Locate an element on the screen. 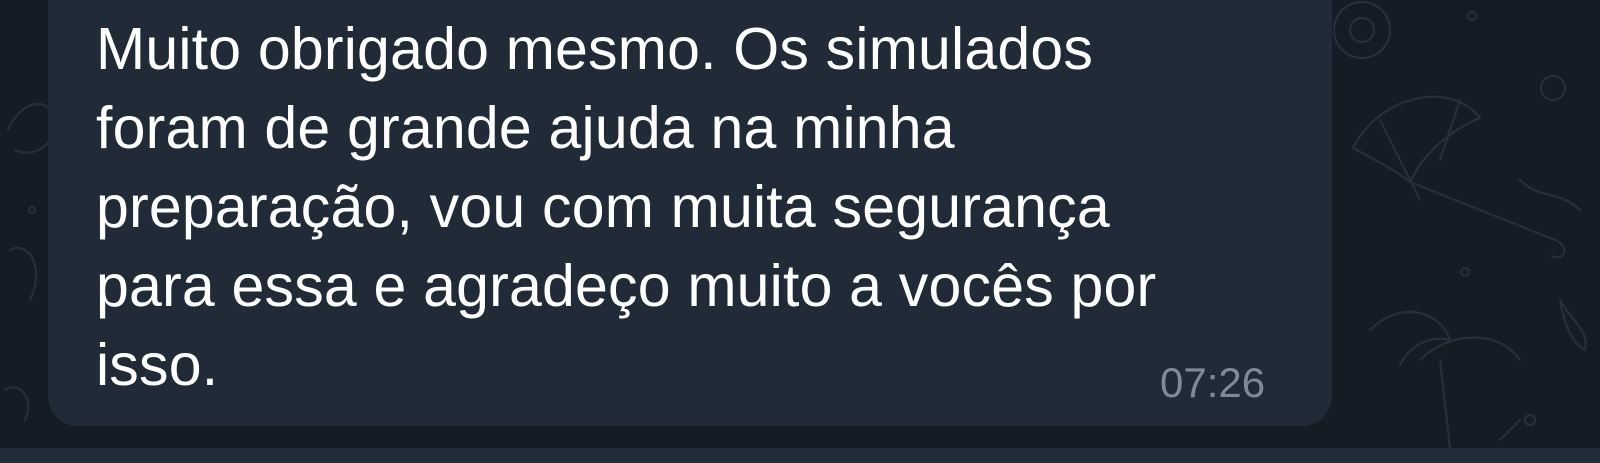  message-timestamp: 07:26 is located at coordinates (1213, 382).